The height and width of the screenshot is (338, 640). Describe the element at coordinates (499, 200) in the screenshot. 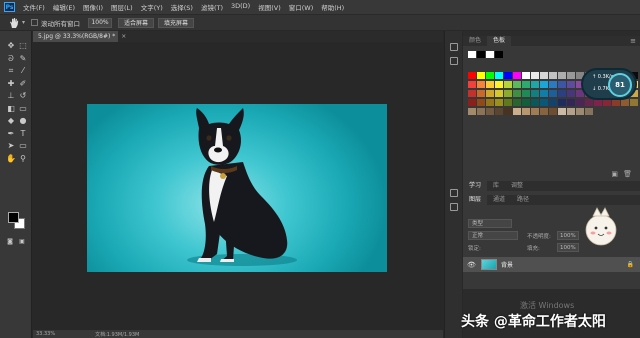

I see `panel-tab: 通道` at that location.